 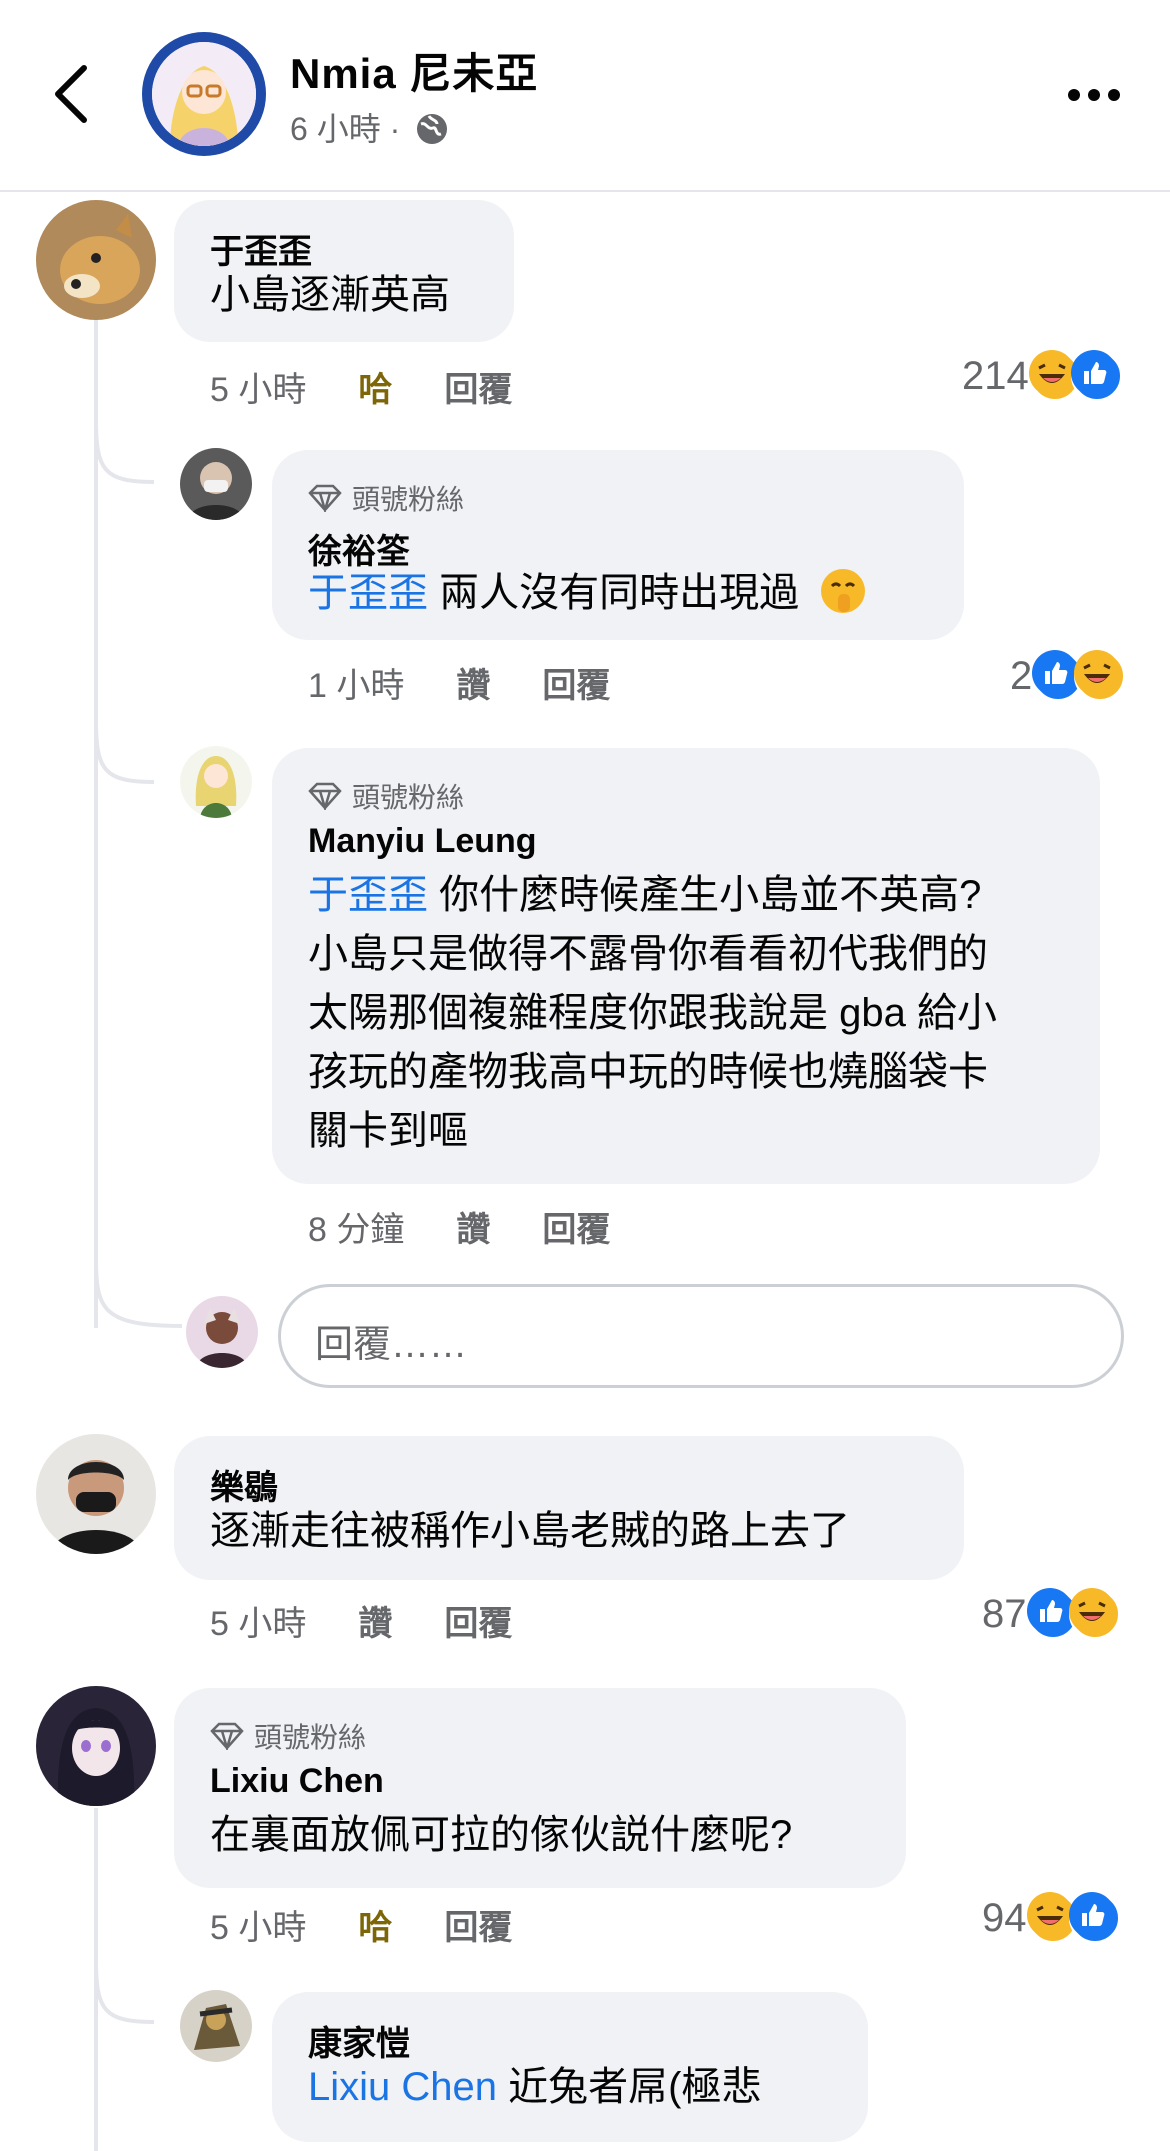 I want to click on comment-body-line: 你什麼時候產生小島並不英高?, so click(x=710, y=895).